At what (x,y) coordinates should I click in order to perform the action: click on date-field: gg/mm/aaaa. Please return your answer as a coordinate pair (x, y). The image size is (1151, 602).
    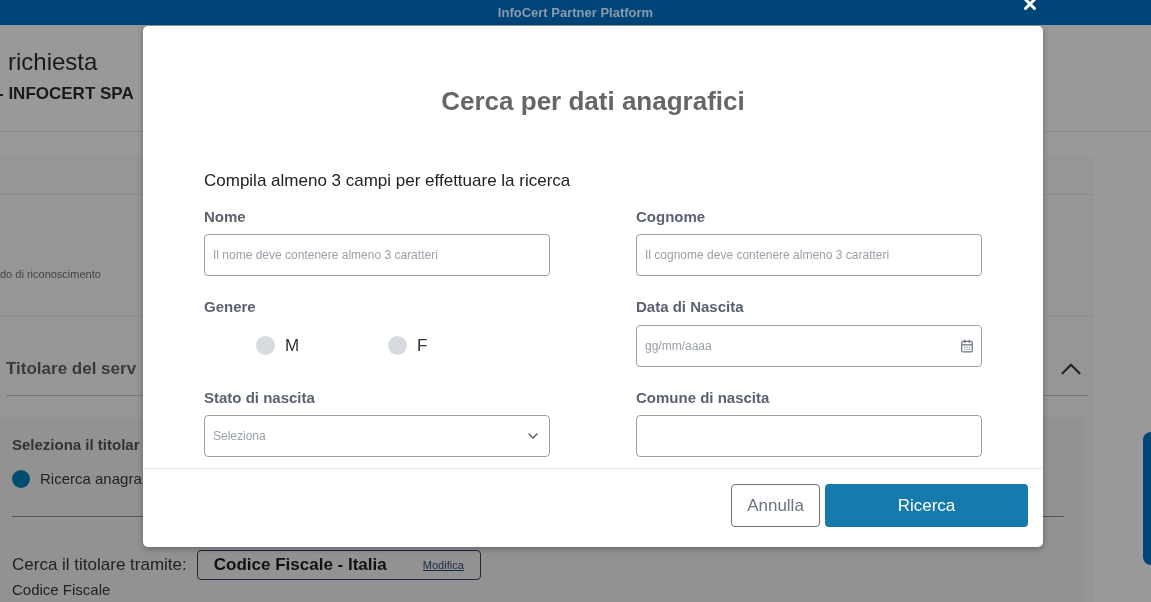
    Looking at the image, I should click on (809, 345).